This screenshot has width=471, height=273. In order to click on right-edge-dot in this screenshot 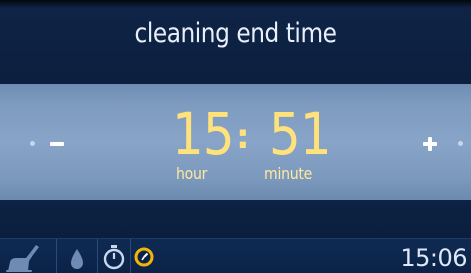, I will do `click(460, 143)`.